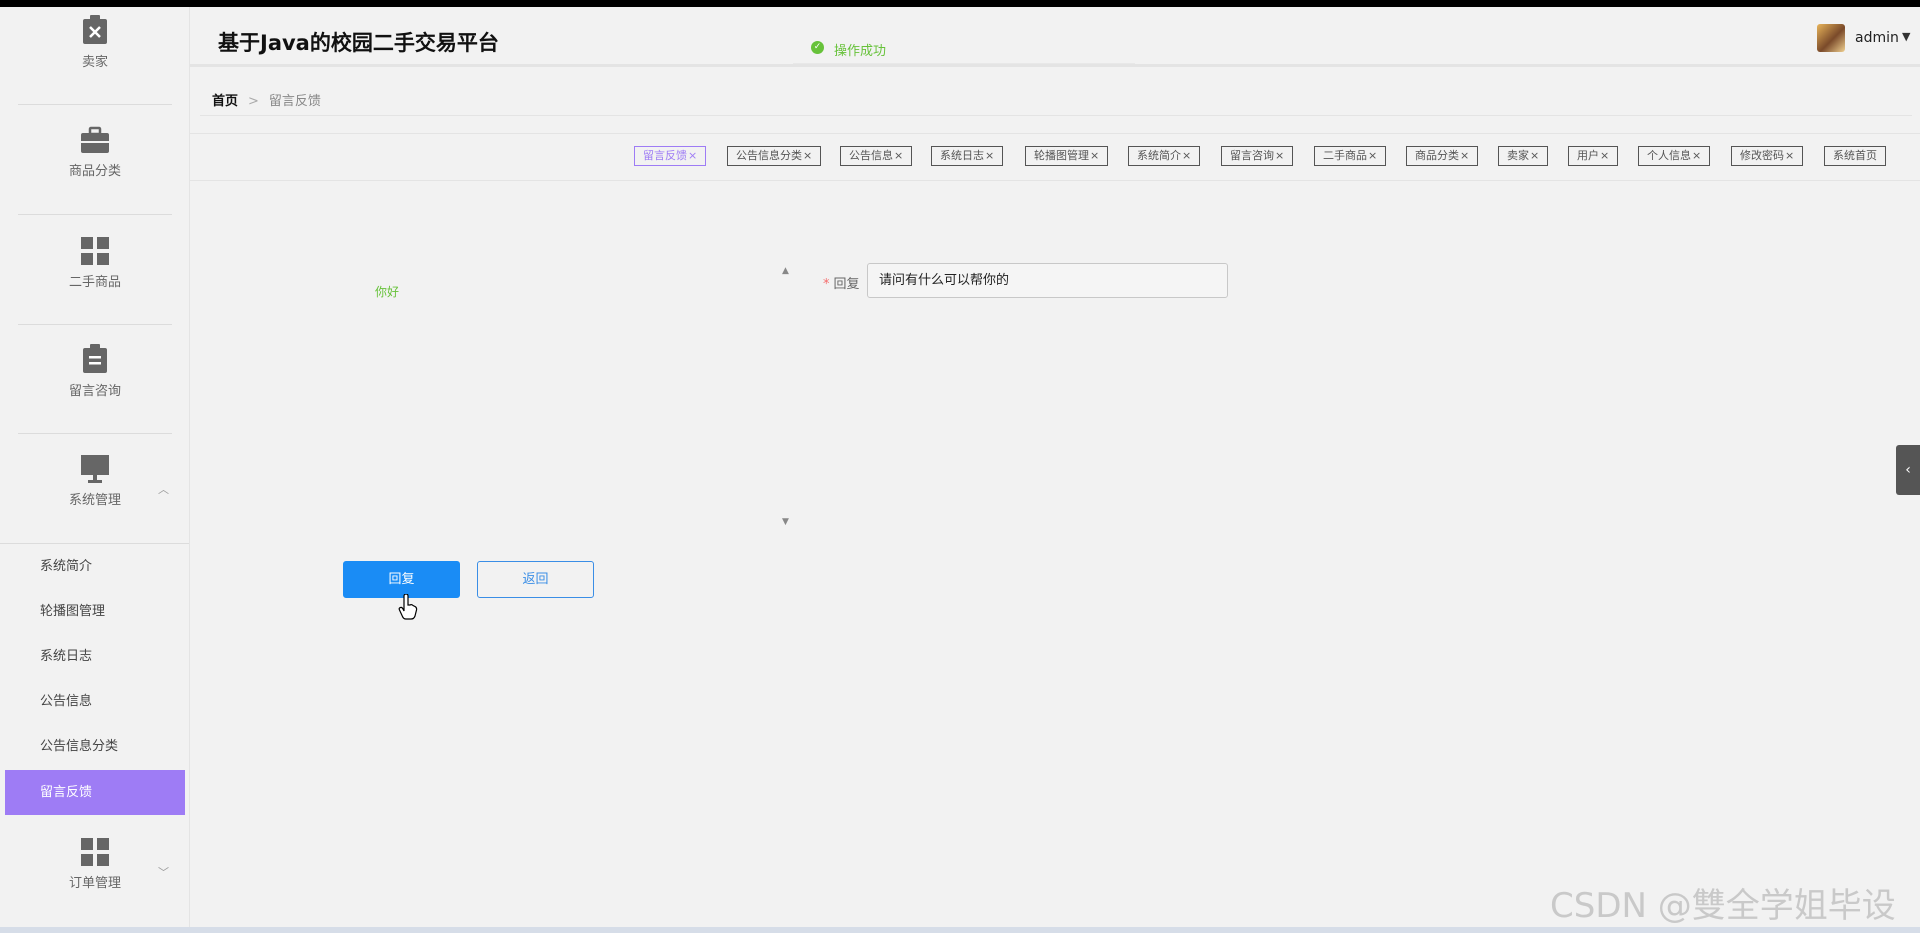 The height and width of the screenshot is (933, 1920). I want to click on tag-label: 系统首页, so click(1855, 155).